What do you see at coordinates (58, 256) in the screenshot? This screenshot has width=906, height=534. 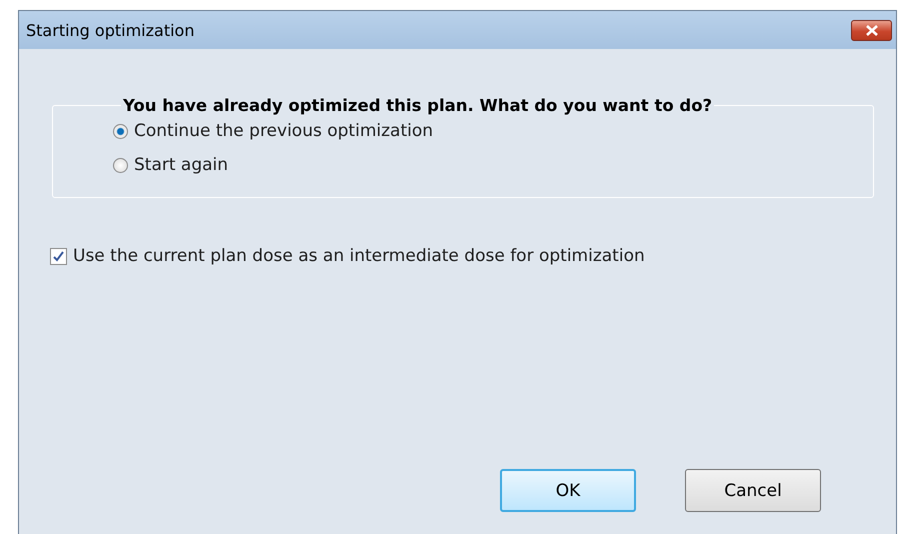 I see `checkbox` at bounding box center [58, 256].